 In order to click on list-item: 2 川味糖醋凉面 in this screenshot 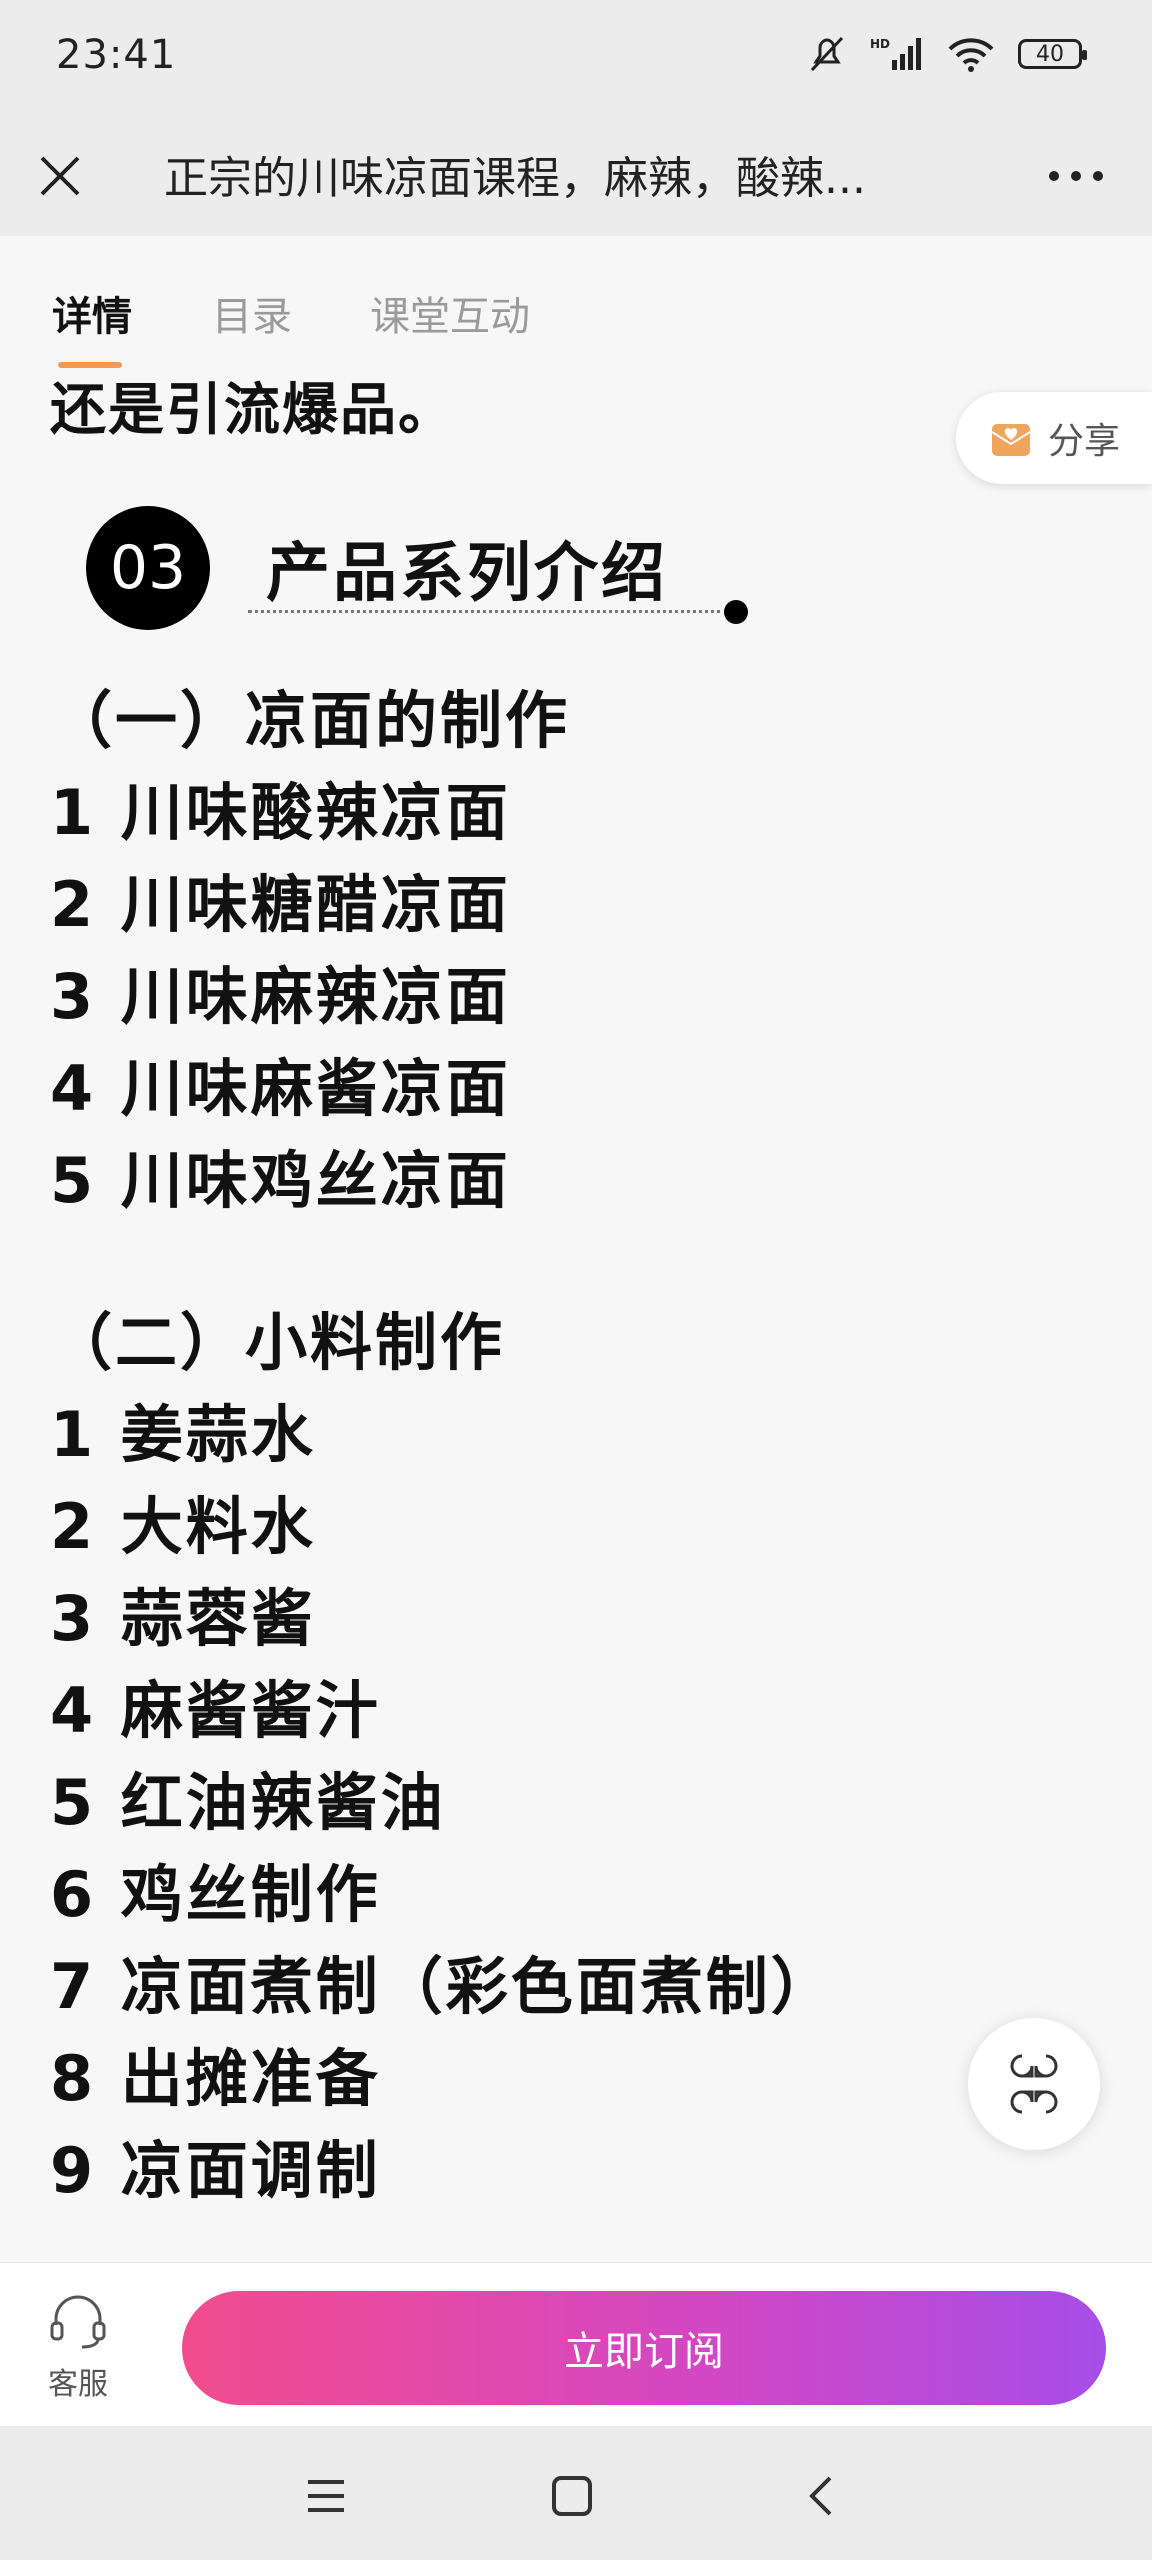, I will do `click(280, 904)`.